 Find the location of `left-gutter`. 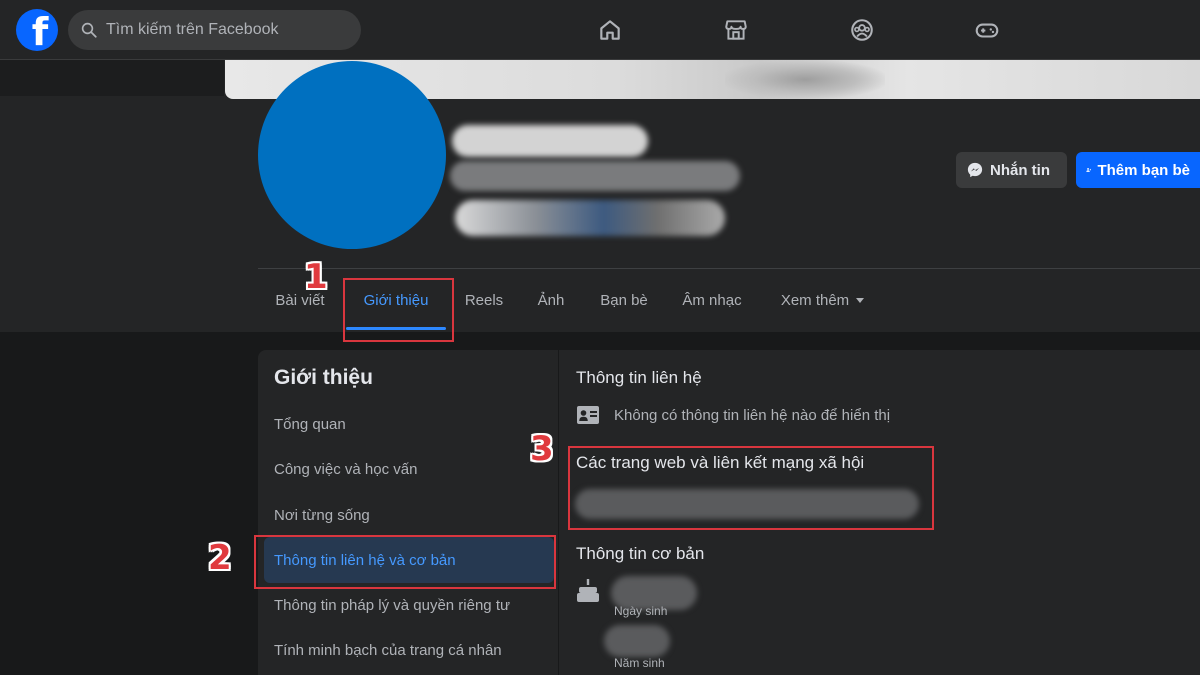

left-gutter is located at coordinates (112, 78).